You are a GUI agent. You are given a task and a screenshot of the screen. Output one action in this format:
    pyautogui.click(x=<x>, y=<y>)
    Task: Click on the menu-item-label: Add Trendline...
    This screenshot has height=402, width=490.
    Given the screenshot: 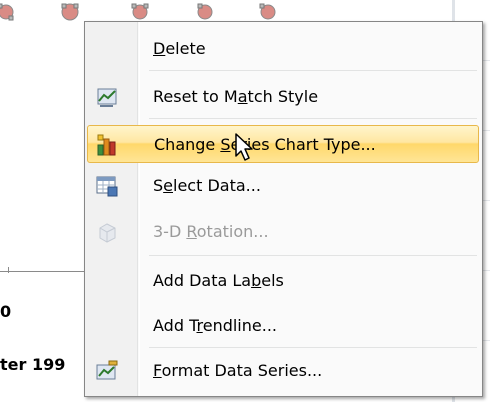 What is the action you would take?
    pyautogui.click(x=215, y=325)
    